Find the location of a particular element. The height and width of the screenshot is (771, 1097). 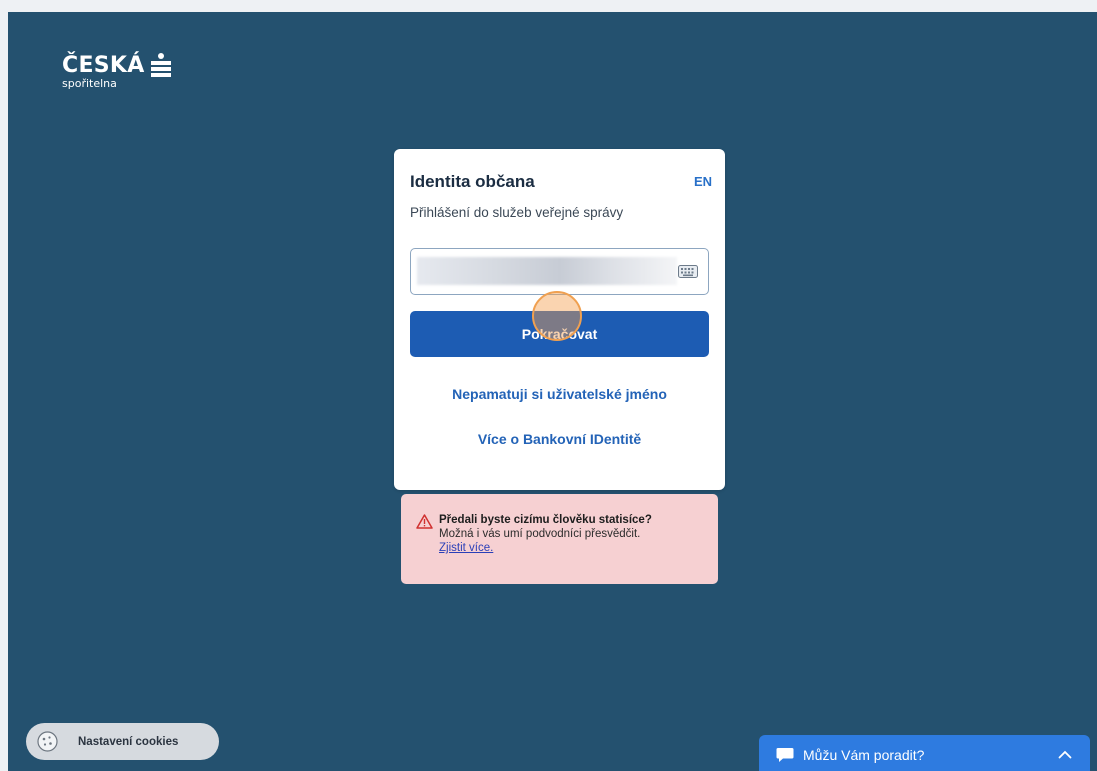

continue-button: Pokračovat is located at coordinates (559, 334).